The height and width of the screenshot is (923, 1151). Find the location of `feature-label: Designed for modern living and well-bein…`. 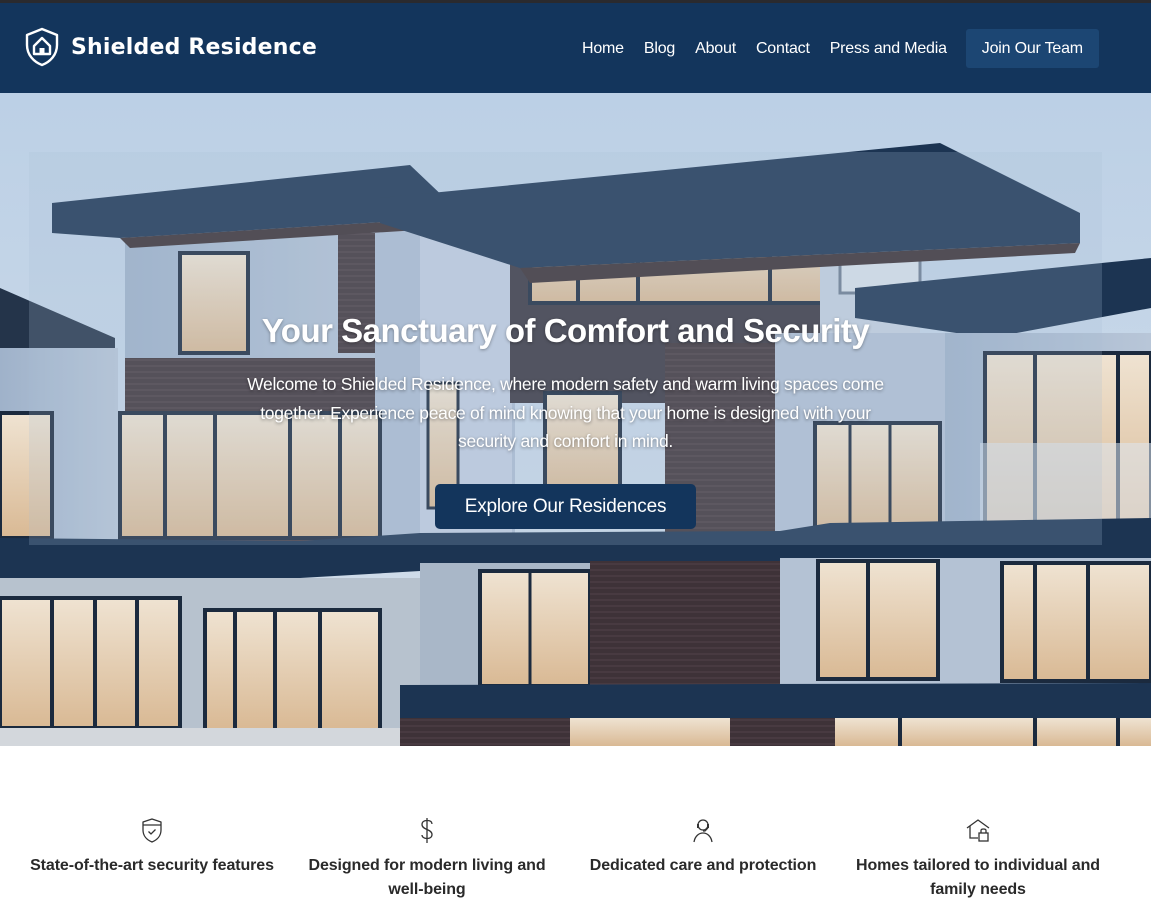

feature-label: Designed for modern living and well-bein… is located at coordinates (427, 877).